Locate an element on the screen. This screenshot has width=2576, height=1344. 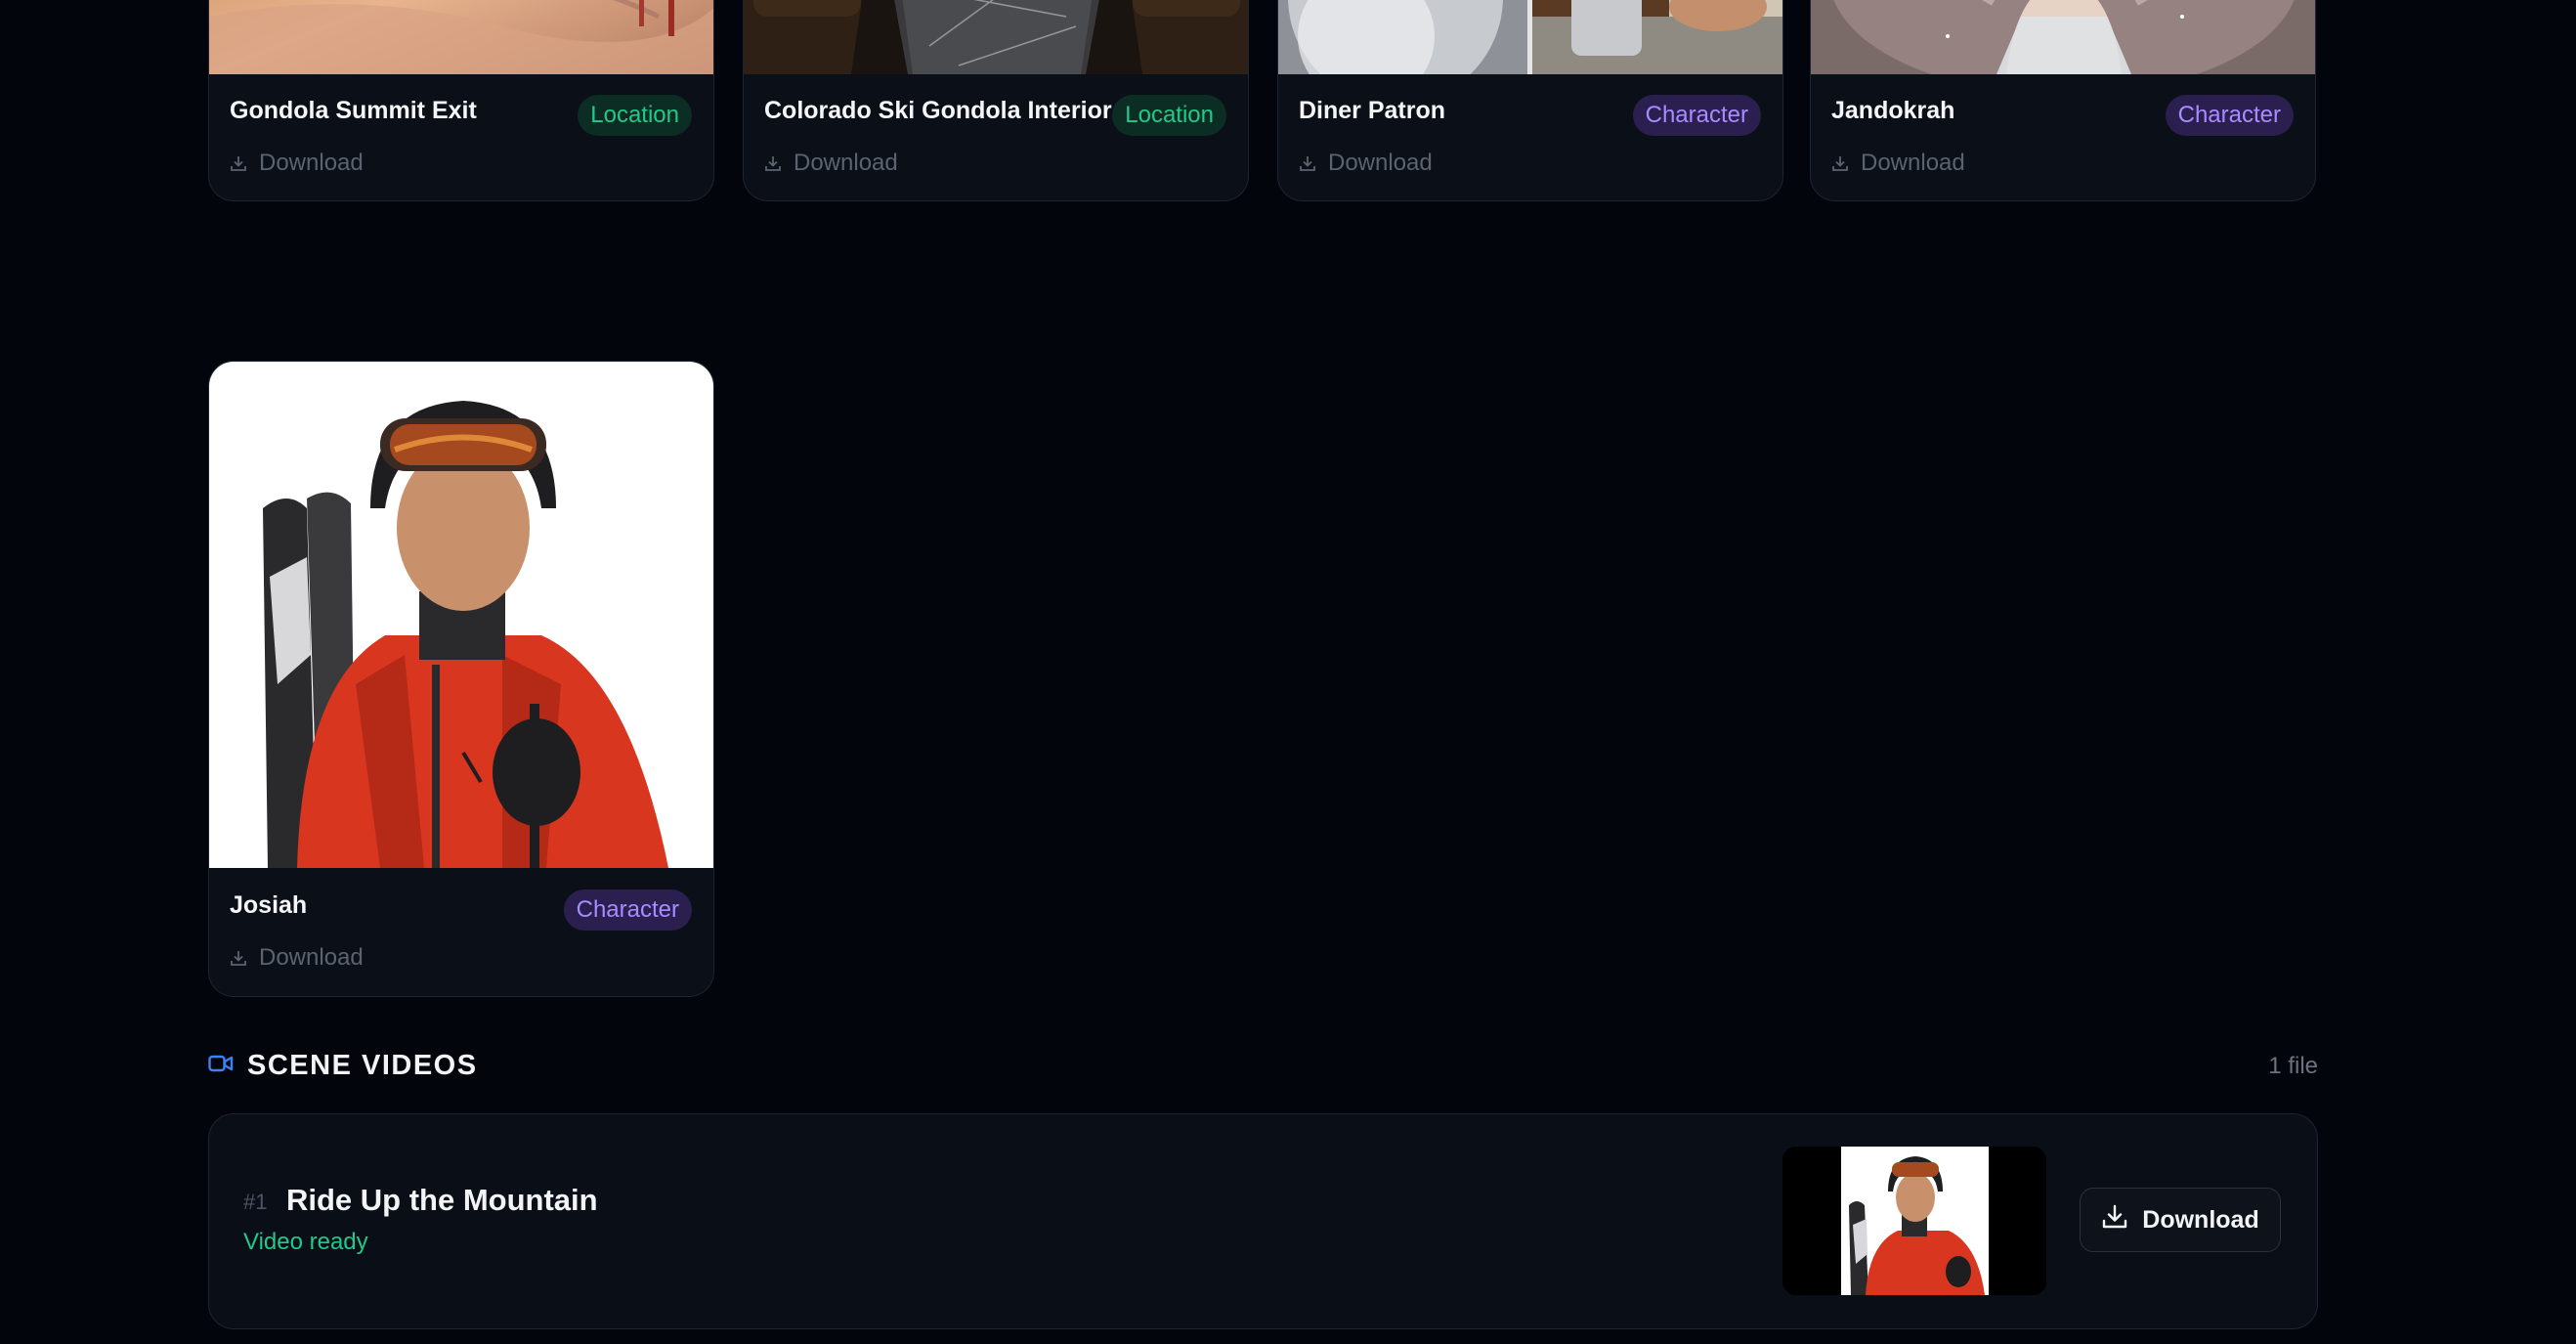
download-button-label: Download is located at coordinates (2200, 1219).